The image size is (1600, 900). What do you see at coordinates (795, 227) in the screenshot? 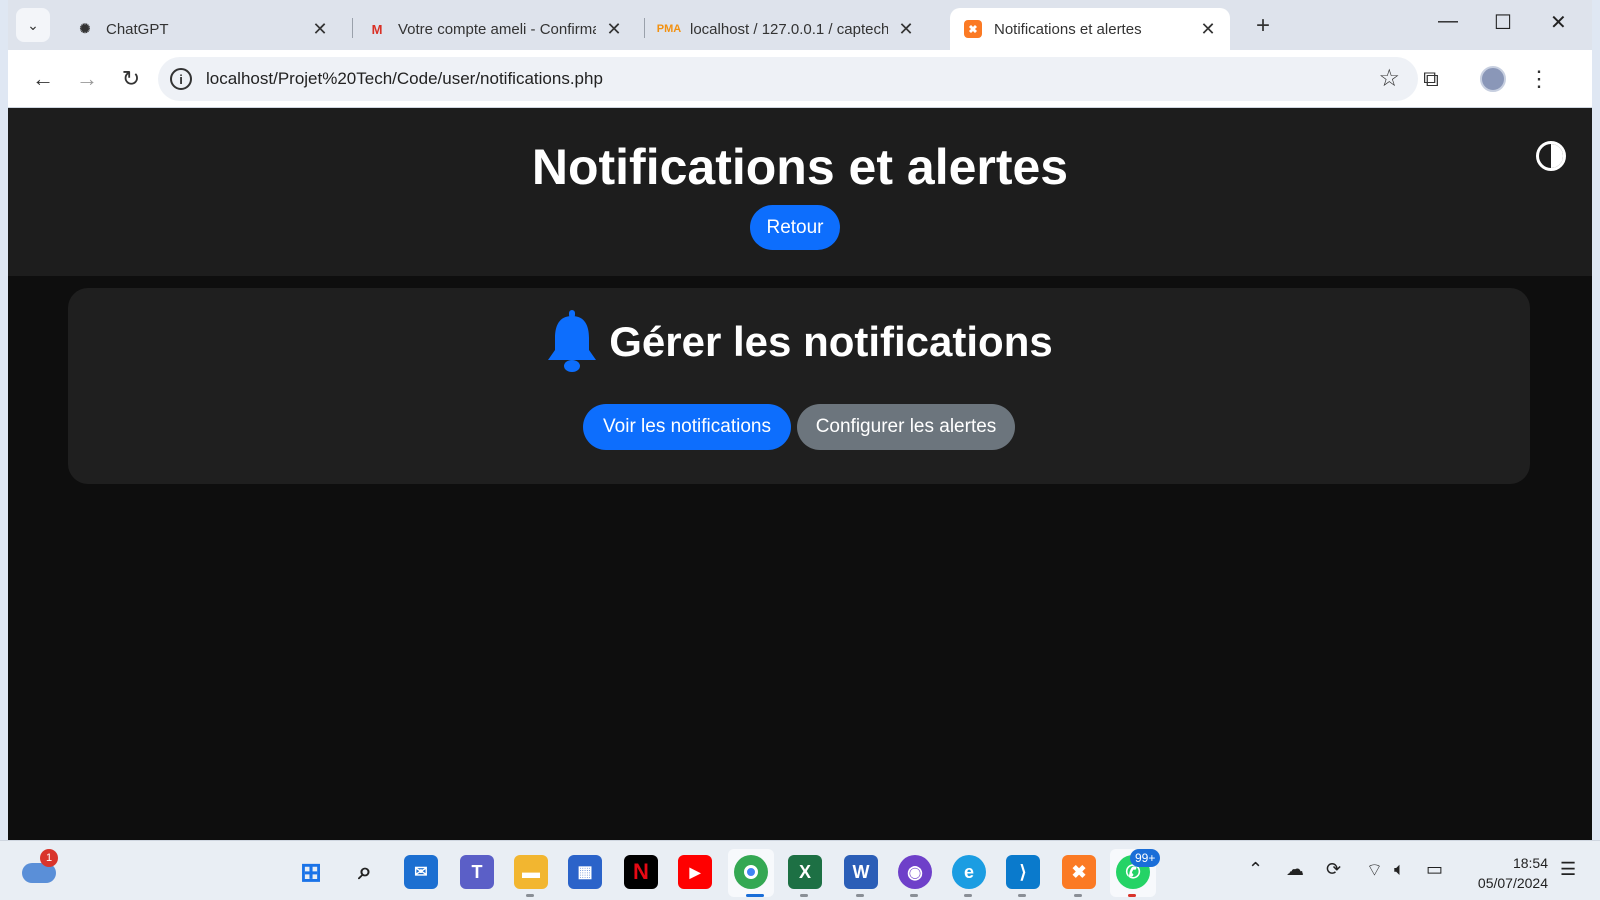
I see `retour-button: Retour` at bounding box center [795, 227].